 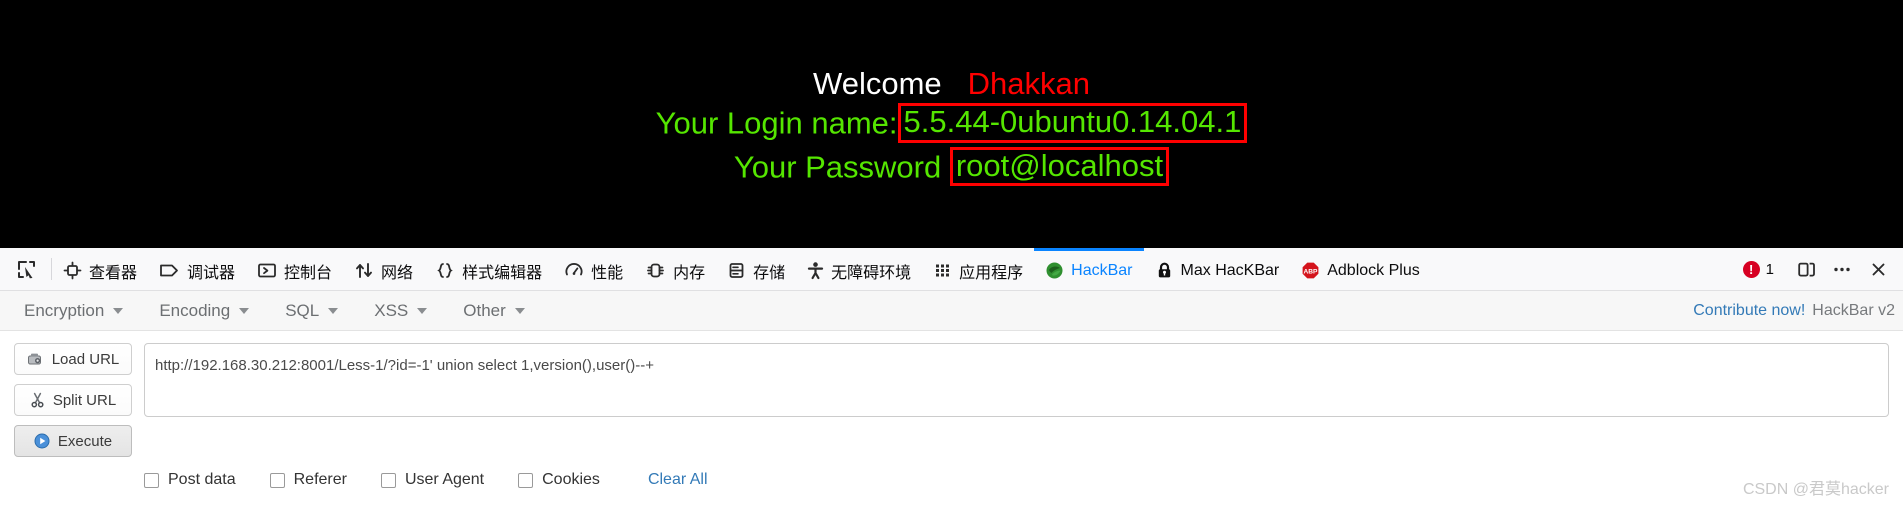 I want to click on checkbox-post-data: Post data, so click(x=190, y=480).